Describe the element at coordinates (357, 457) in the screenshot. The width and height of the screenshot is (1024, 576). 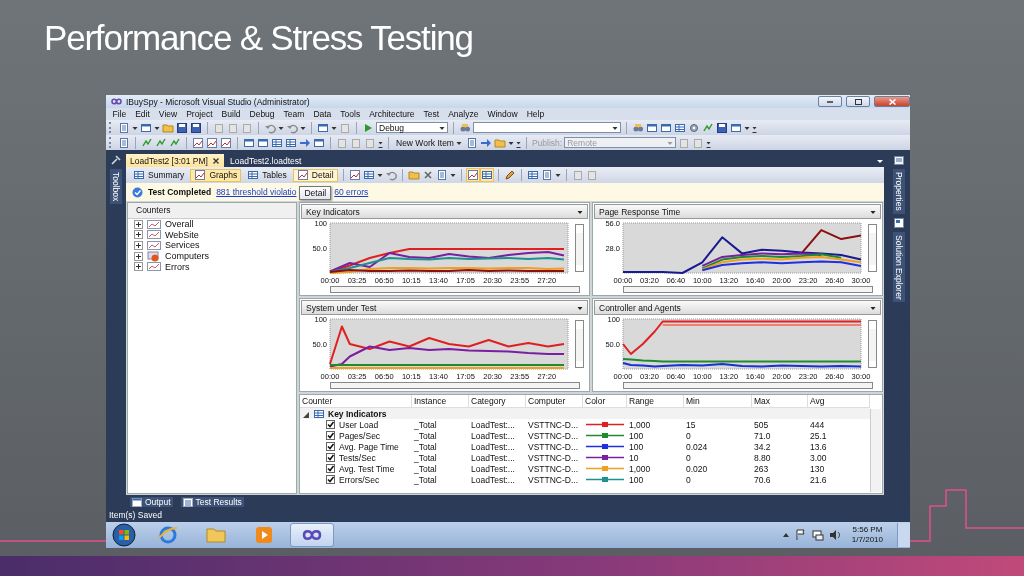
I see `table-cell: Tests/Sec` at that location.